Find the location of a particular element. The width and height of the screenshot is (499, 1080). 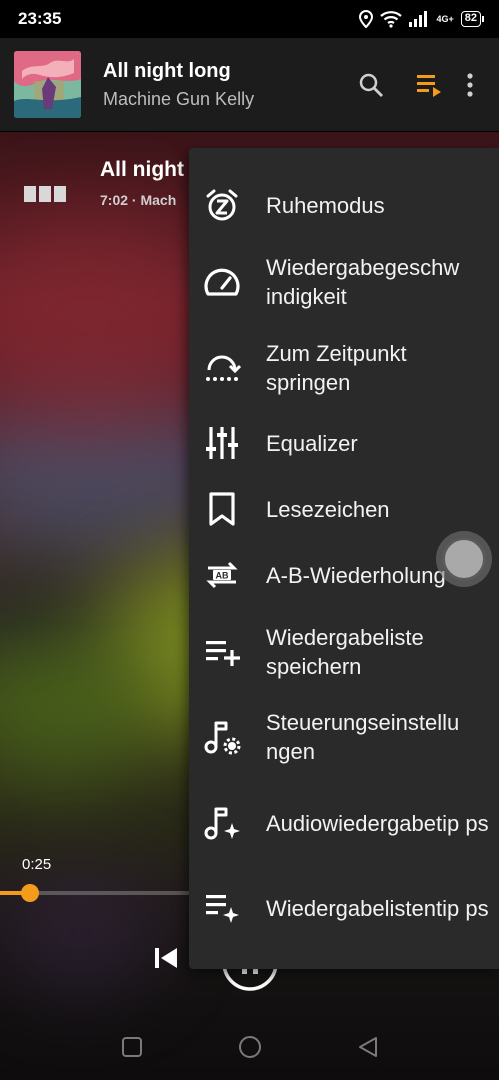

menu-item-label: Wiedergabelistentip ps is located at coordinates (377, 908).